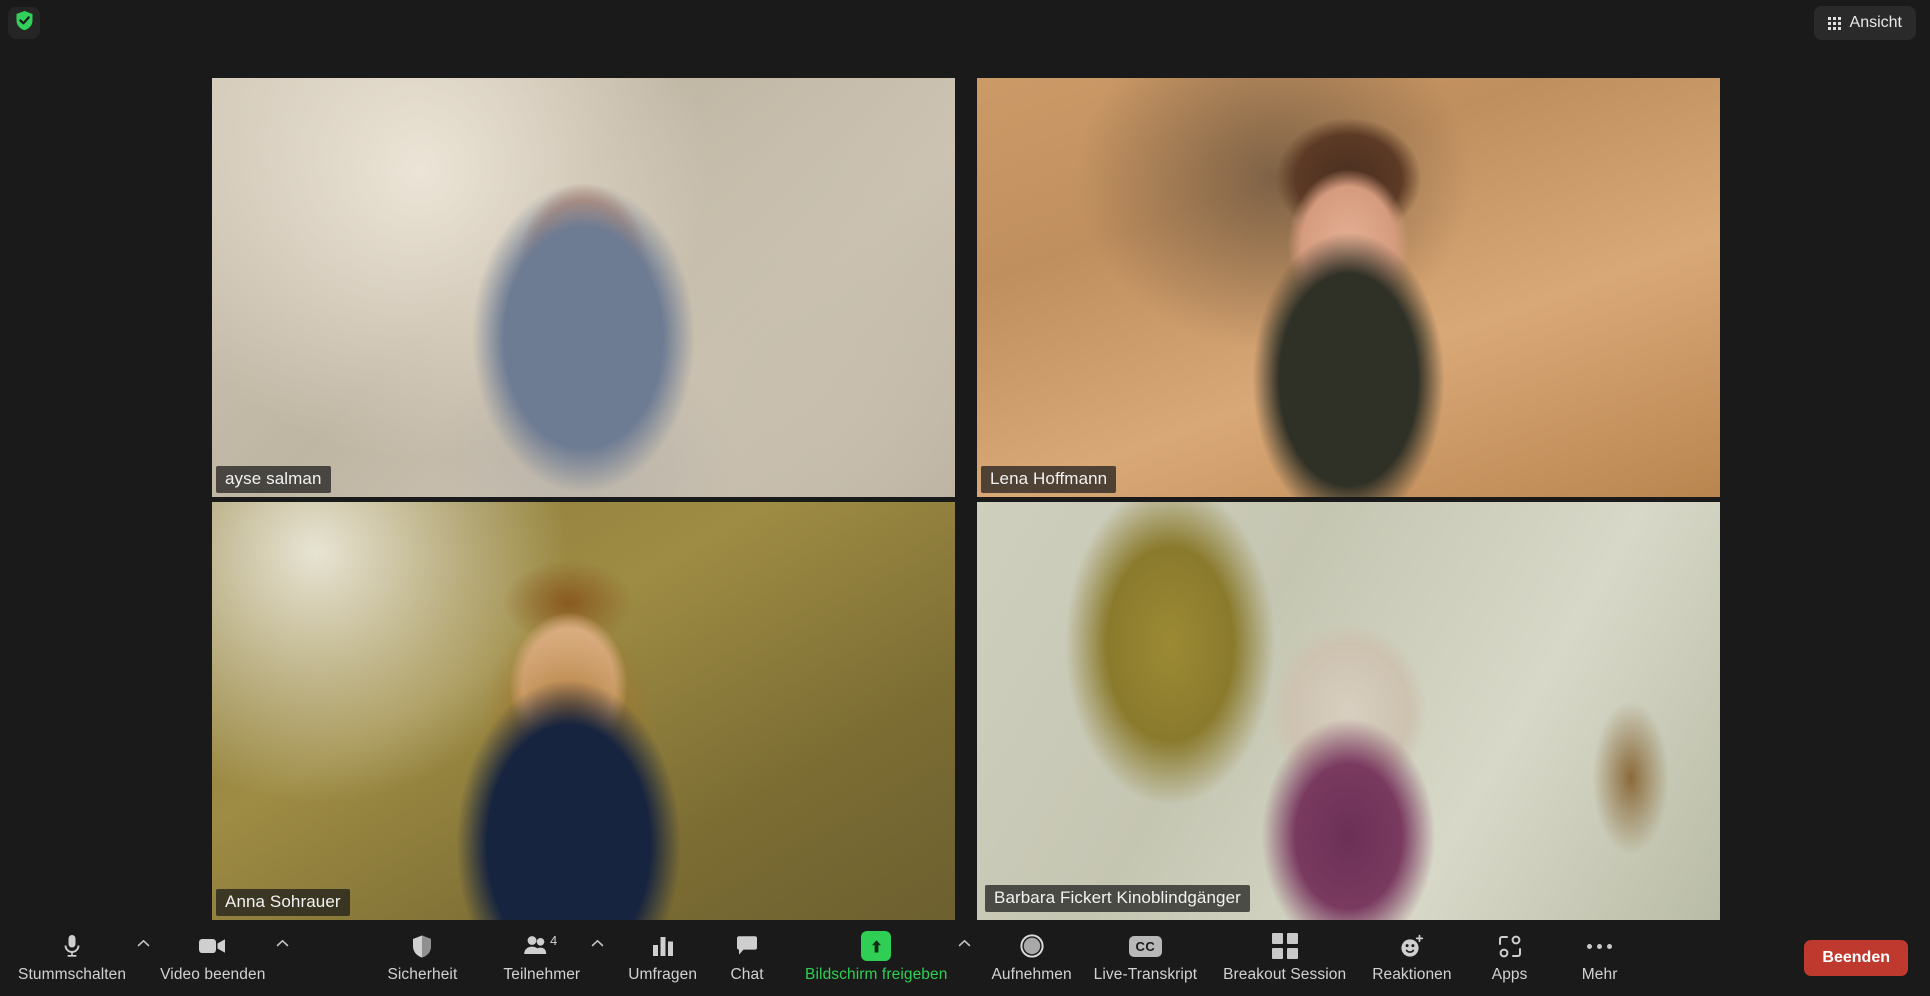  What do you see at coordinates (747, 974) in the screenshot?
I see `chat-button-label: Chat` at bounding box center [747, 974].